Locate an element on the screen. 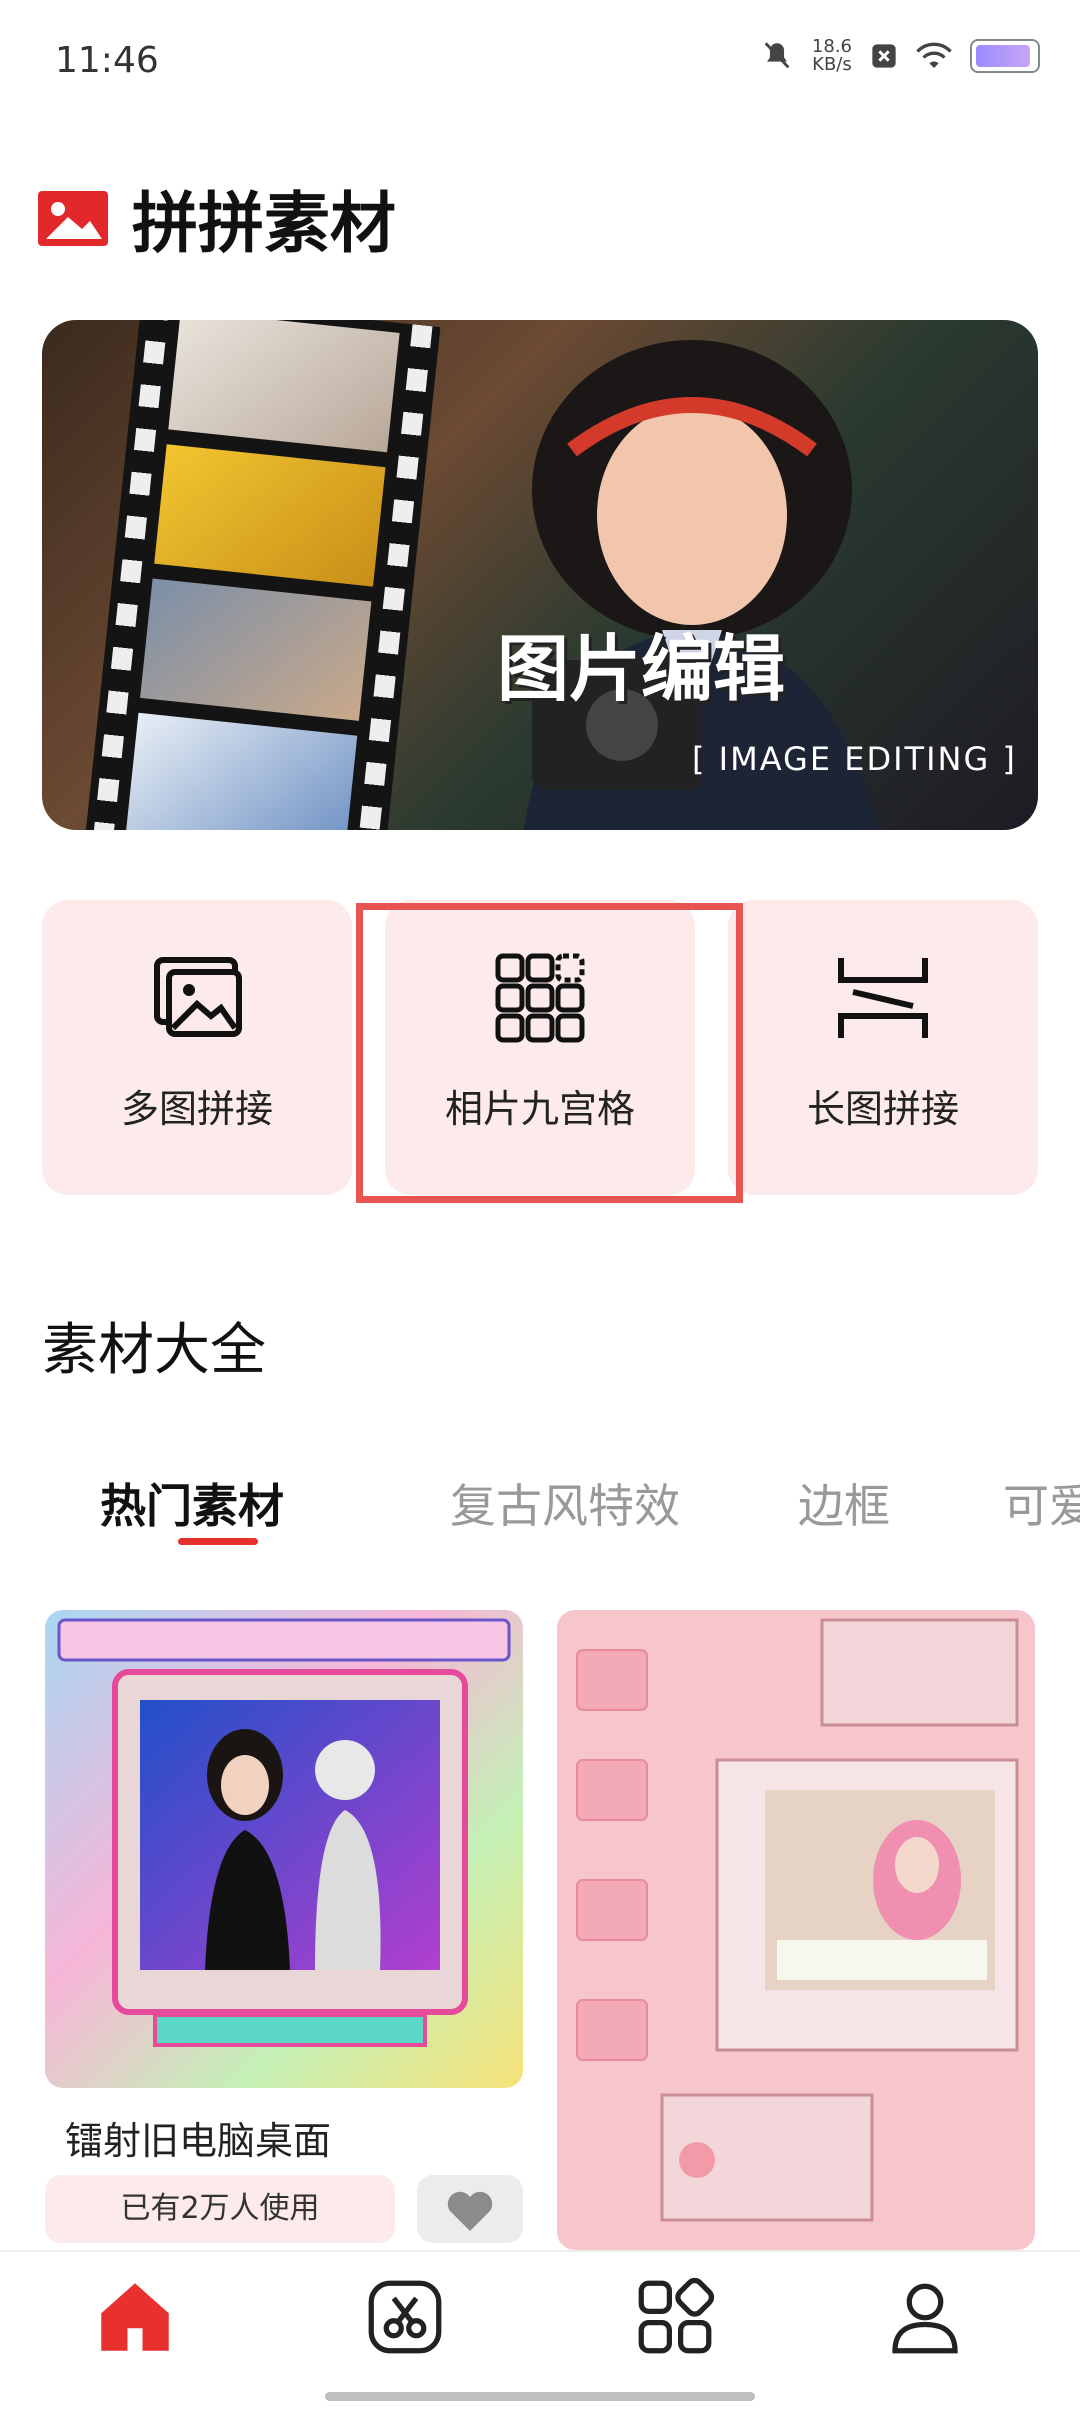 Image resolution: width=1080 pixels, height=2410 pixels. status-bar: 11:46 18.6 KB/s is located at coordinates (540, 60).